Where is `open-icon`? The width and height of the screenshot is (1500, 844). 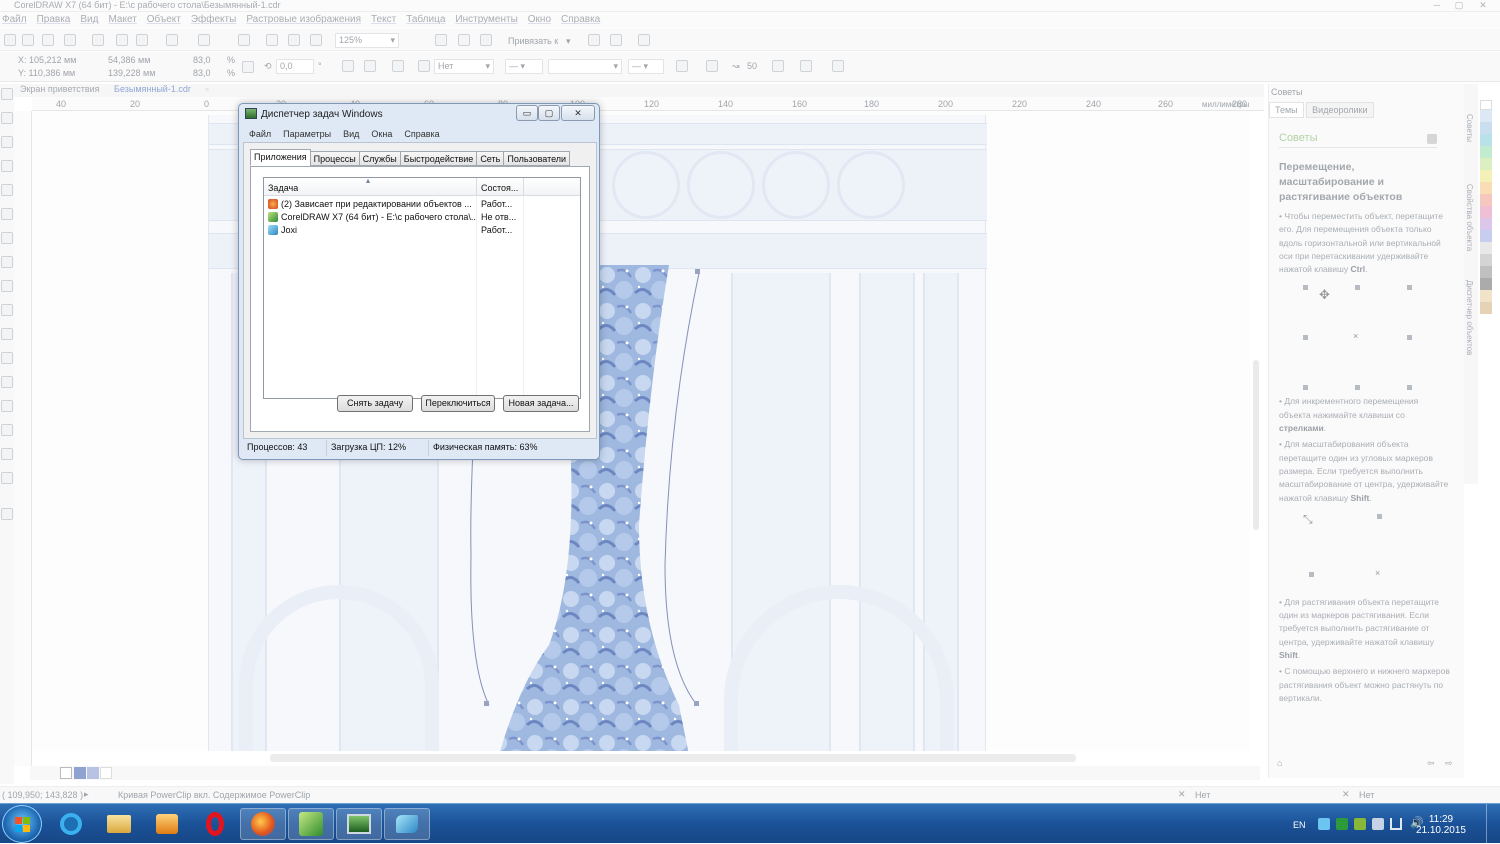 open-icon is located at coordinates (28, 40).